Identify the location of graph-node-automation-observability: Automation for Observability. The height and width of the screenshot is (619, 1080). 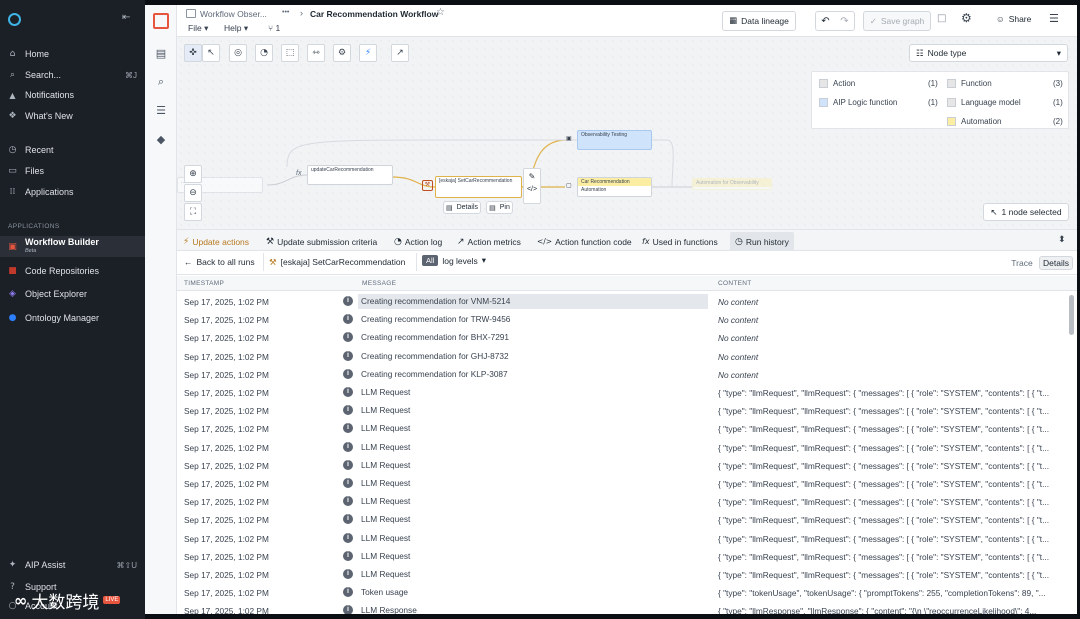
(732, 184).